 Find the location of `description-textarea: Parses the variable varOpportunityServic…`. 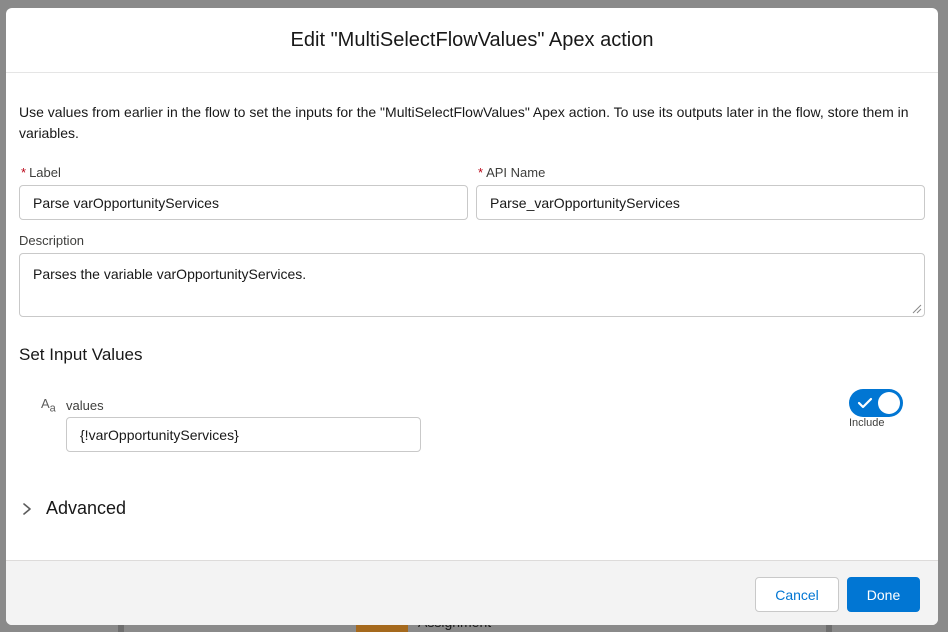

description-textarea: Parses the variable varOpportunityServic… is located at coordinates (472, 285).